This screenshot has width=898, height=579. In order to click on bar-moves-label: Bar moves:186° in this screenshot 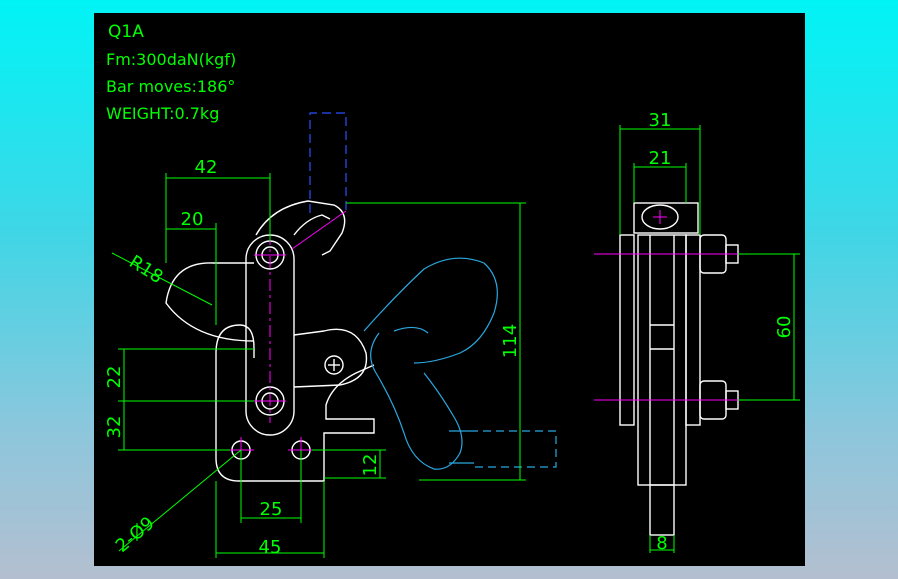, I will do `click(170, 86)`.